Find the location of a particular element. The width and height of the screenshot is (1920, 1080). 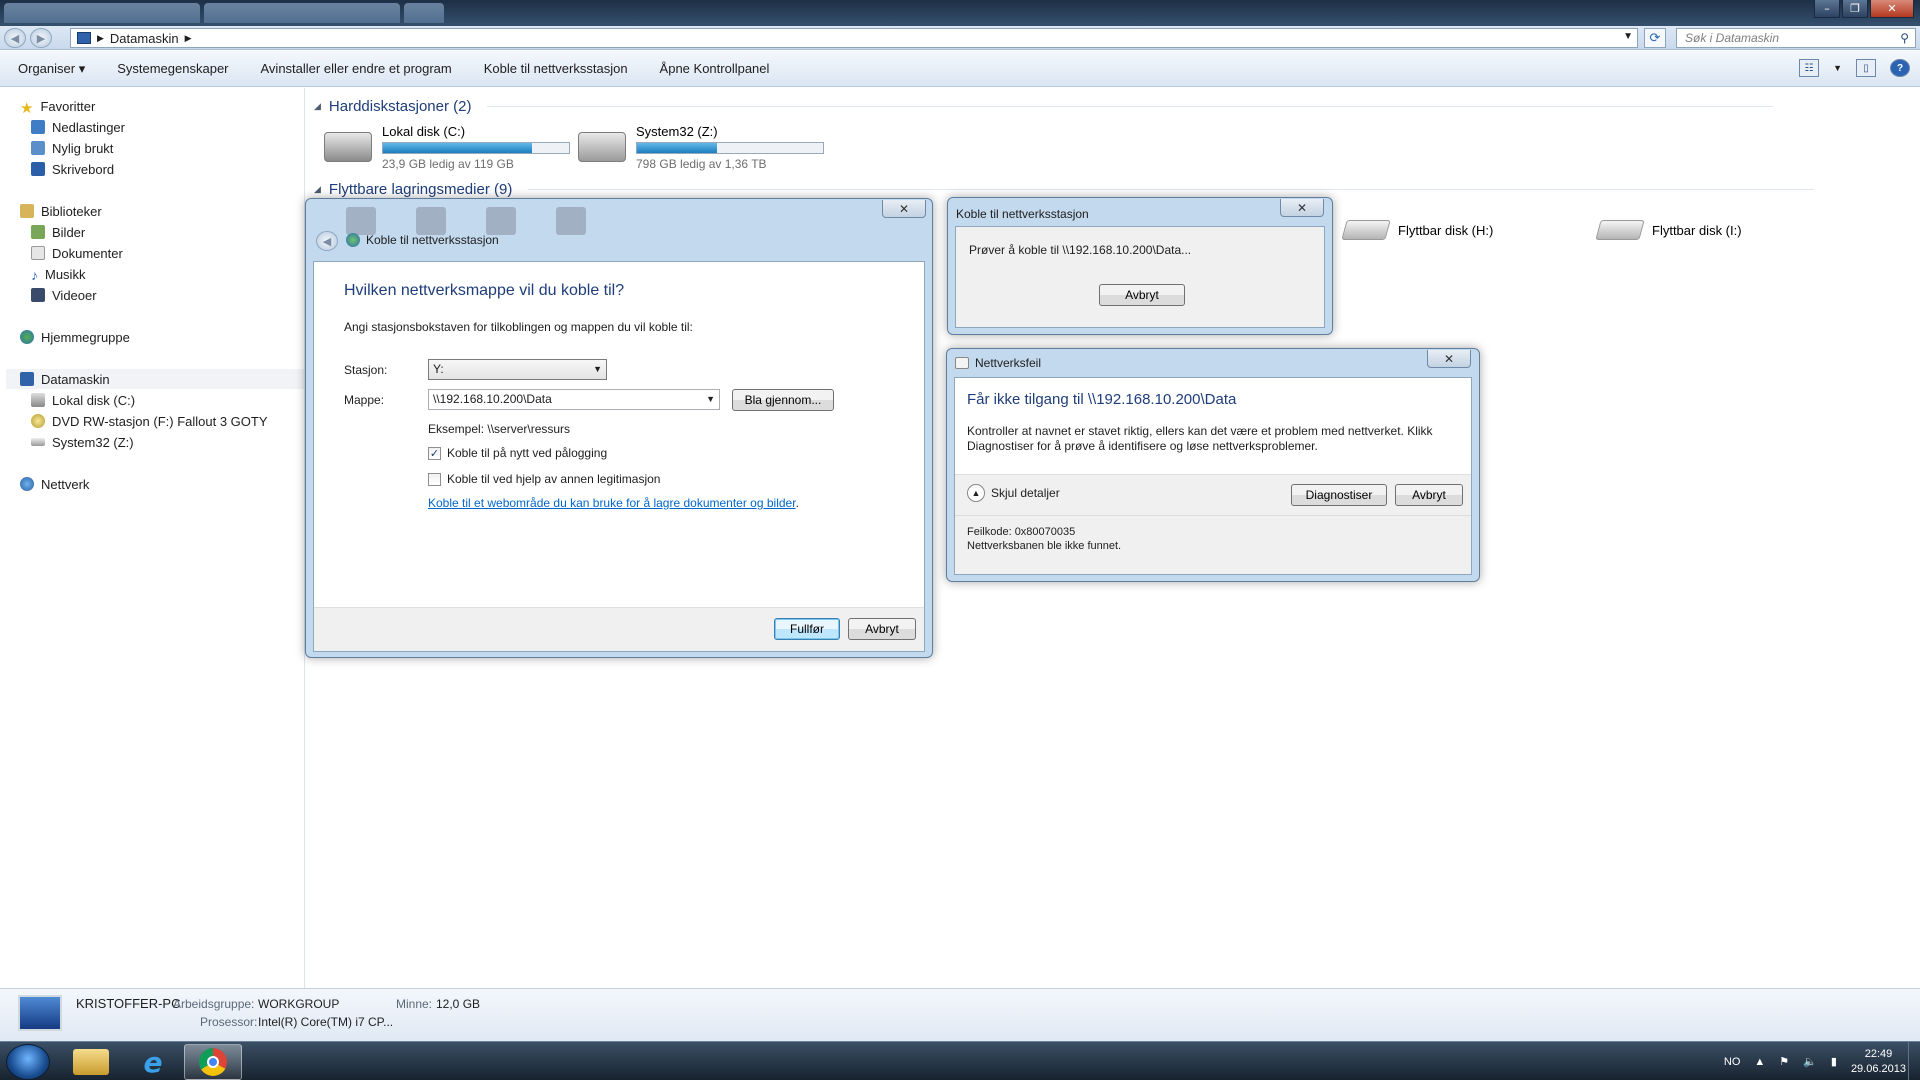

ie-icon: e is located at coordinates (153, 1062).